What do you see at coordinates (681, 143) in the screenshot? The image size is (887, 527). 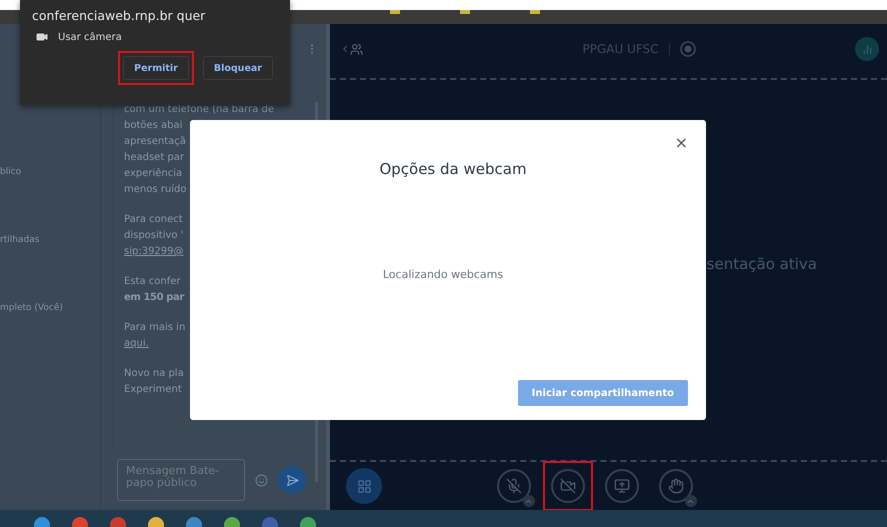 I see `close-button: ×` at bounding box center [681, 143].